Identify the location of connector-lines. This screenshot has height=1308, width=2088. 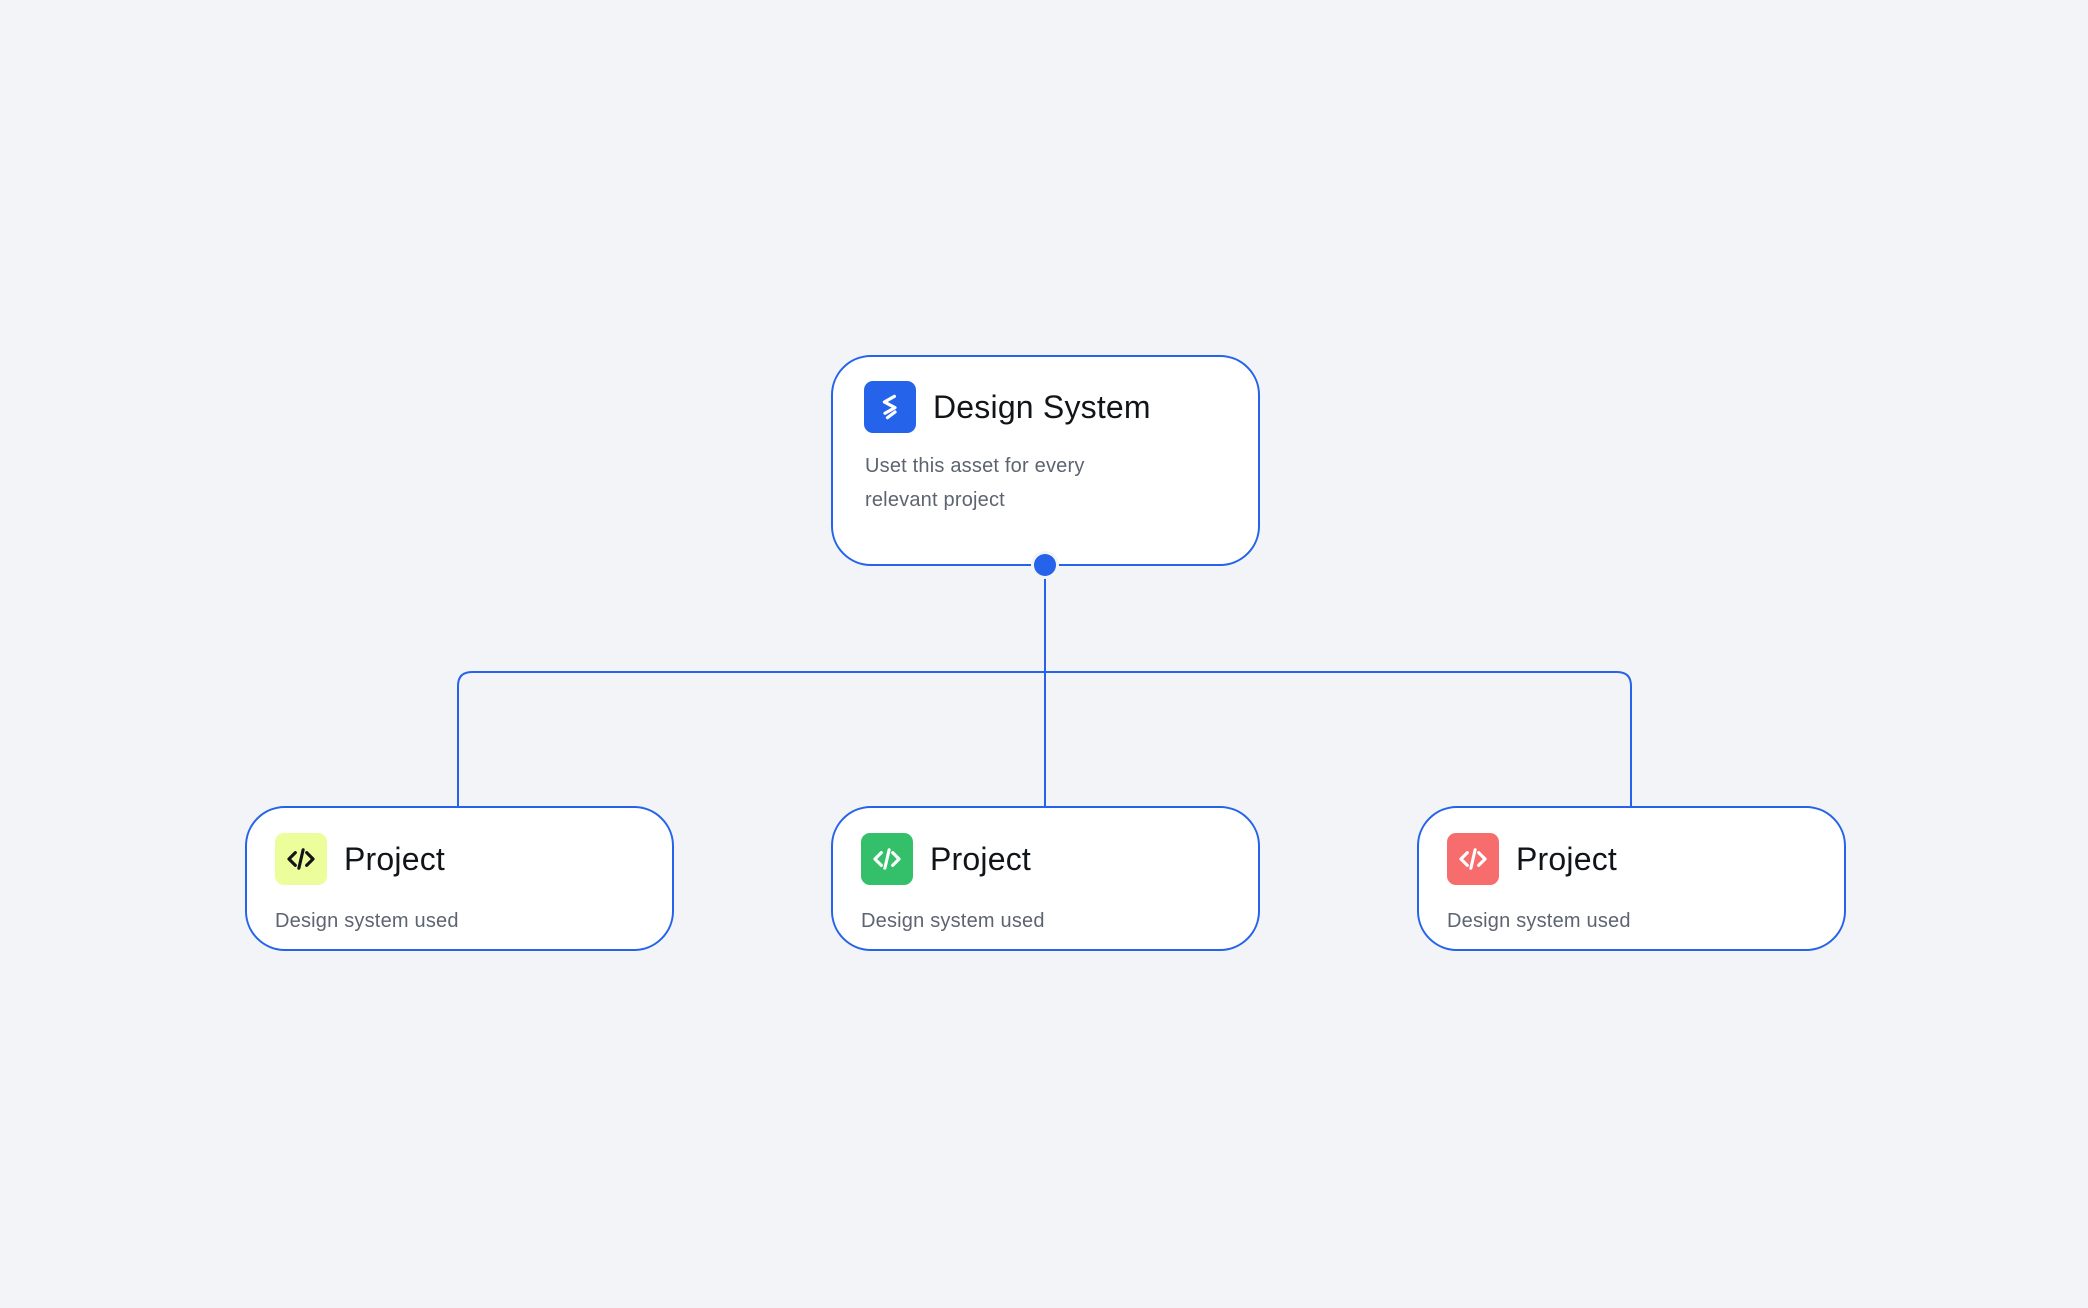
(1044, 686).